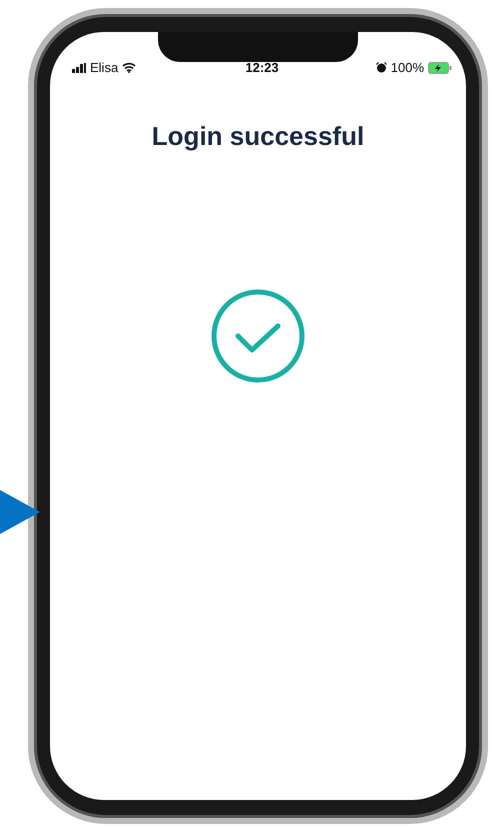 This screenshot has width=494, height=833. I want to click on page-title: Login successful, so click(258, 136).